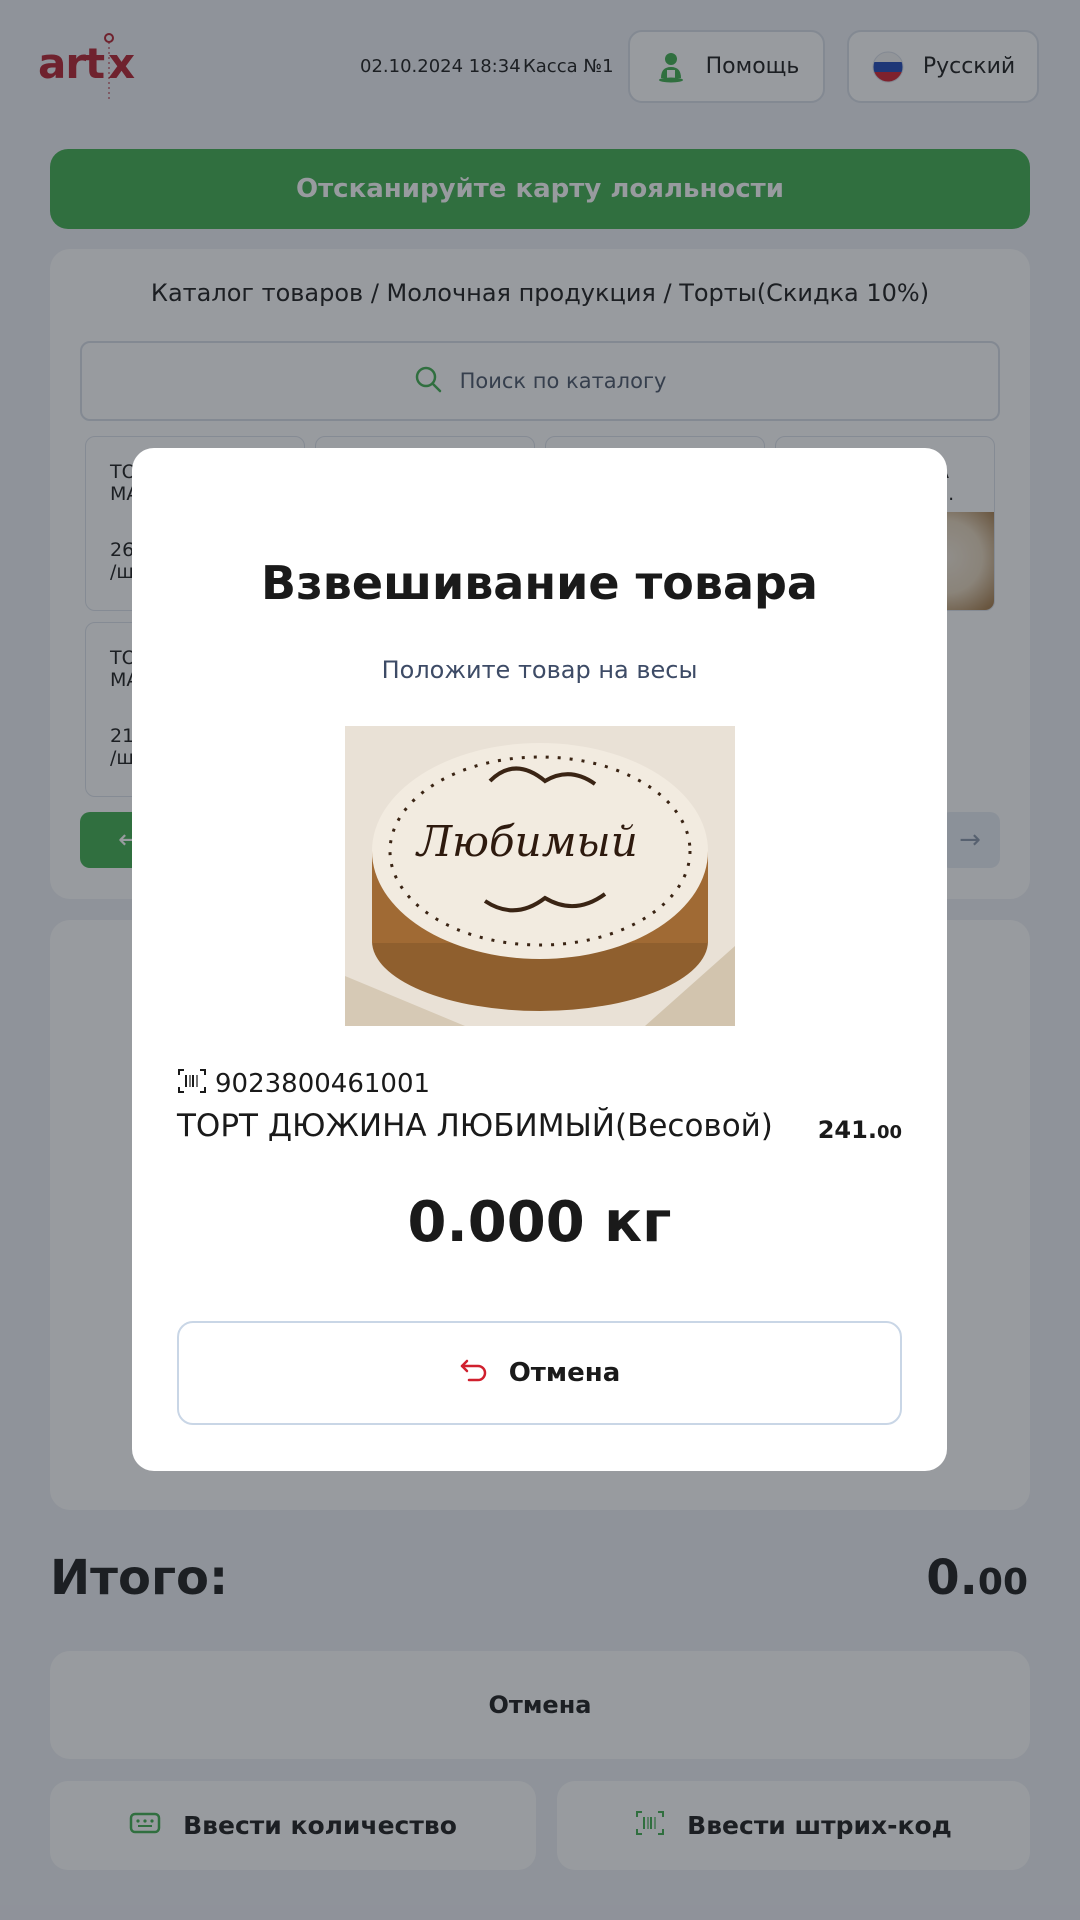 The image size is (1080, 1920). Describe the element at coordinates (192, 1084) in the screenshot. I see `barcode-icon` at that location.